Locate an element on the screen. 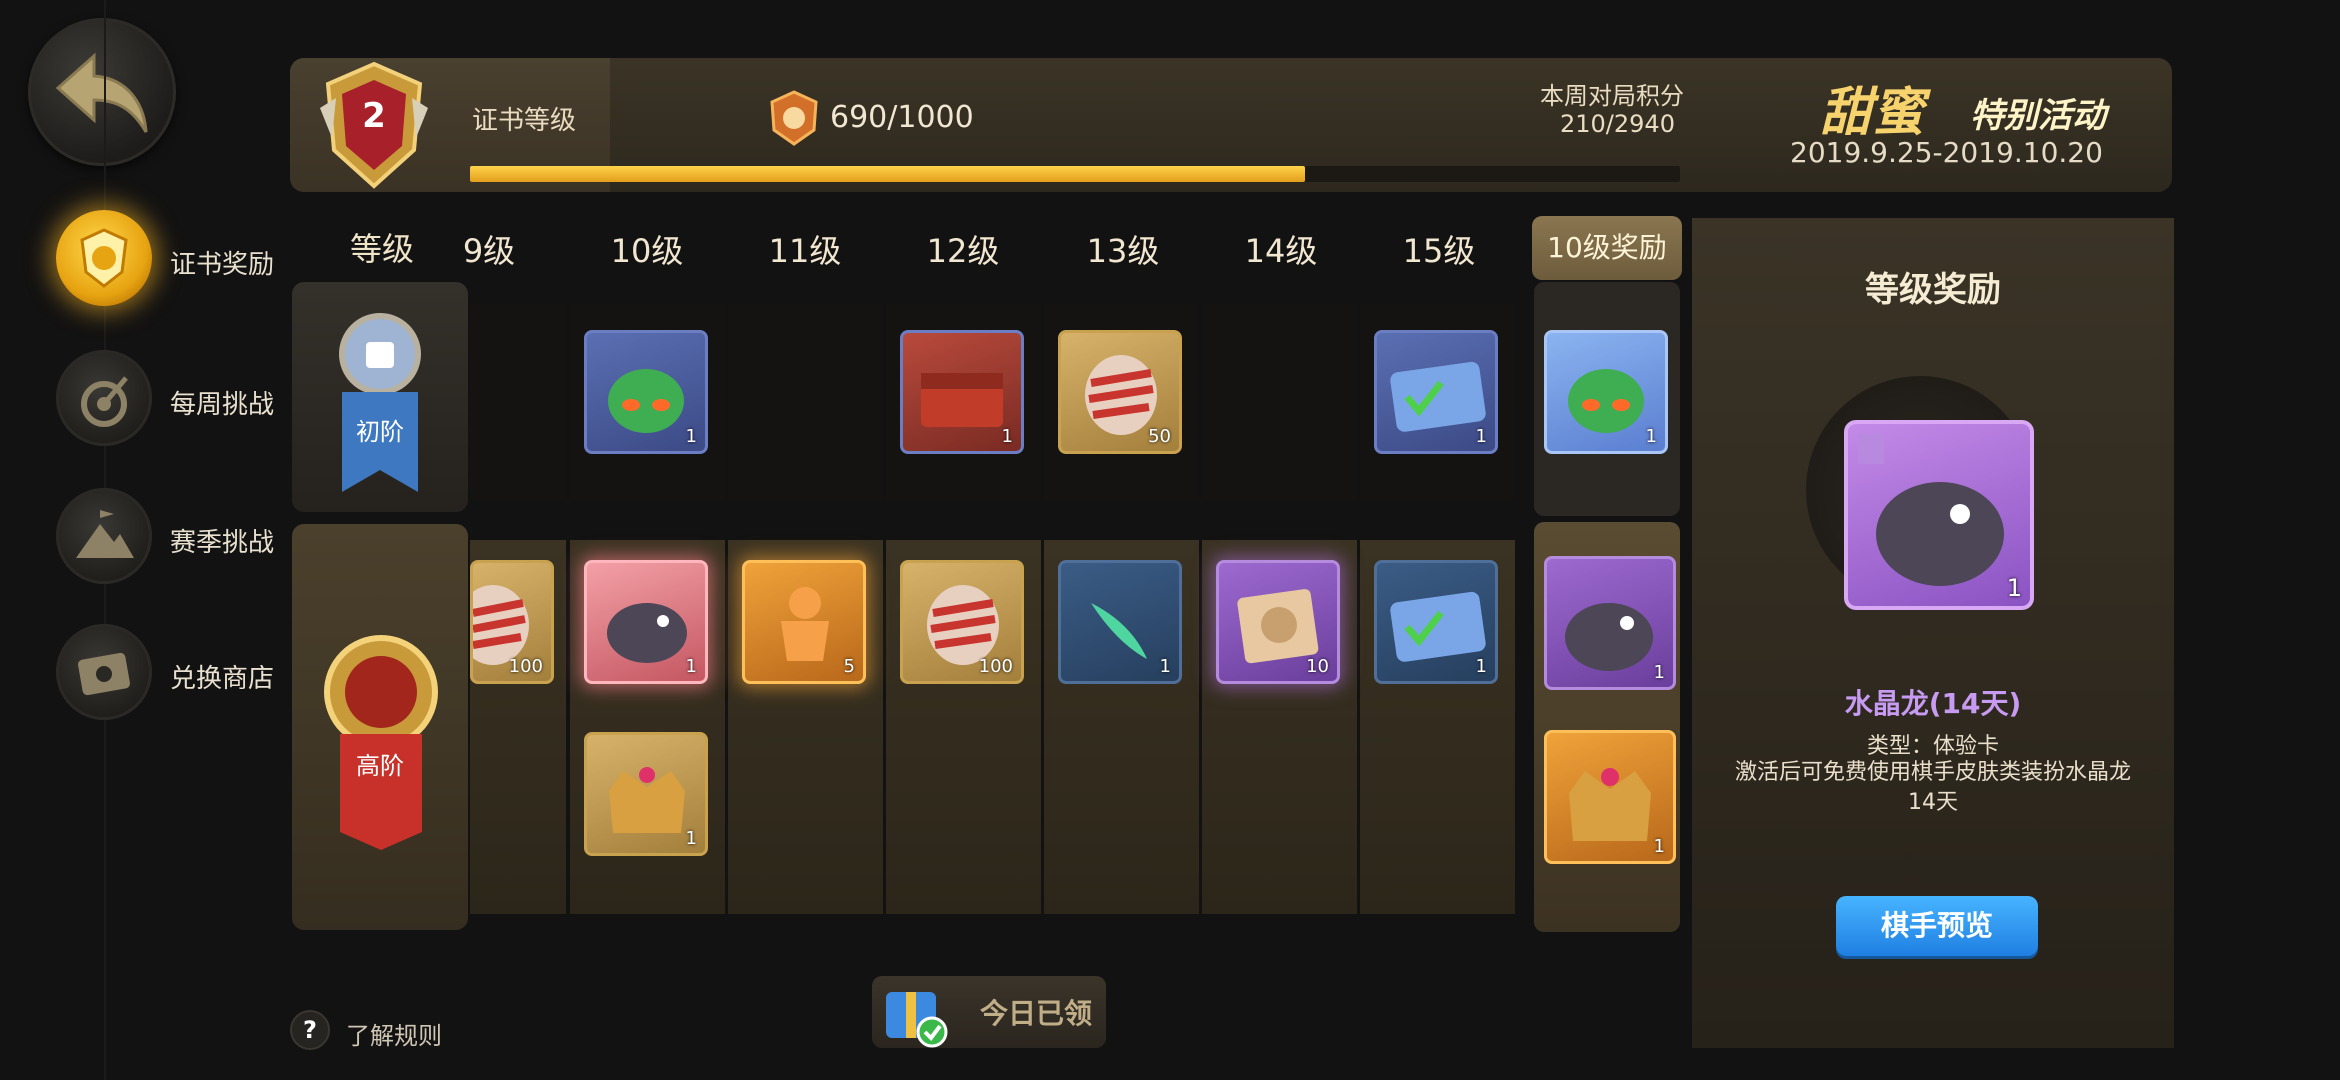  level-progress-bar is located at coordinates (1075, 174).